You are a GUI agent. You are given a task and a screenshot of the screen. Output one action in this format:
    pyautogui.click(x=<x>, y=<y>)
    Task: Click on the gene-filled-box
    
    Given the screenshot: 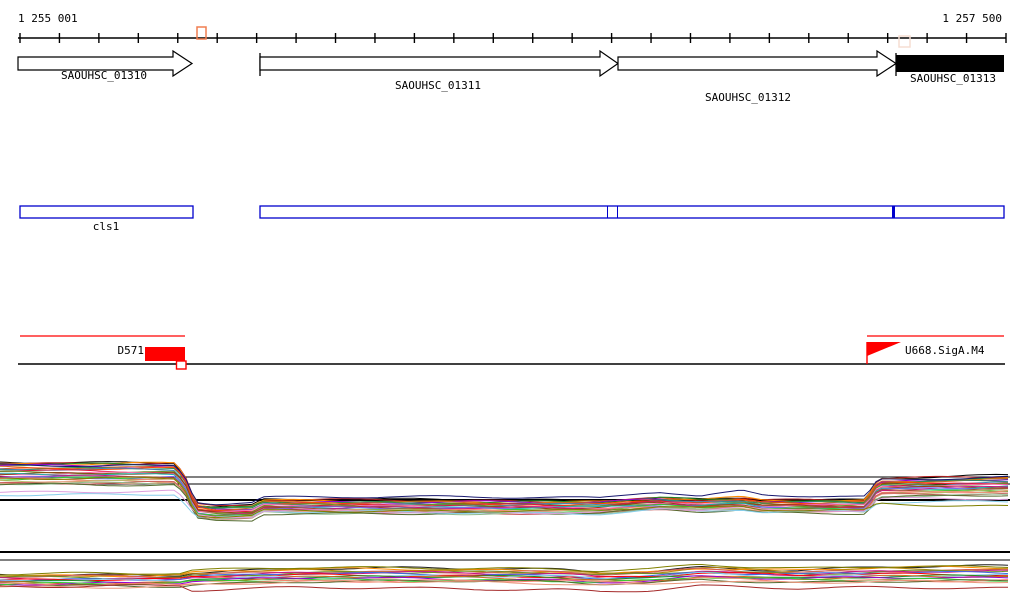 What is the action you would take?
    pyautogui.click(x=950, y=63)
    